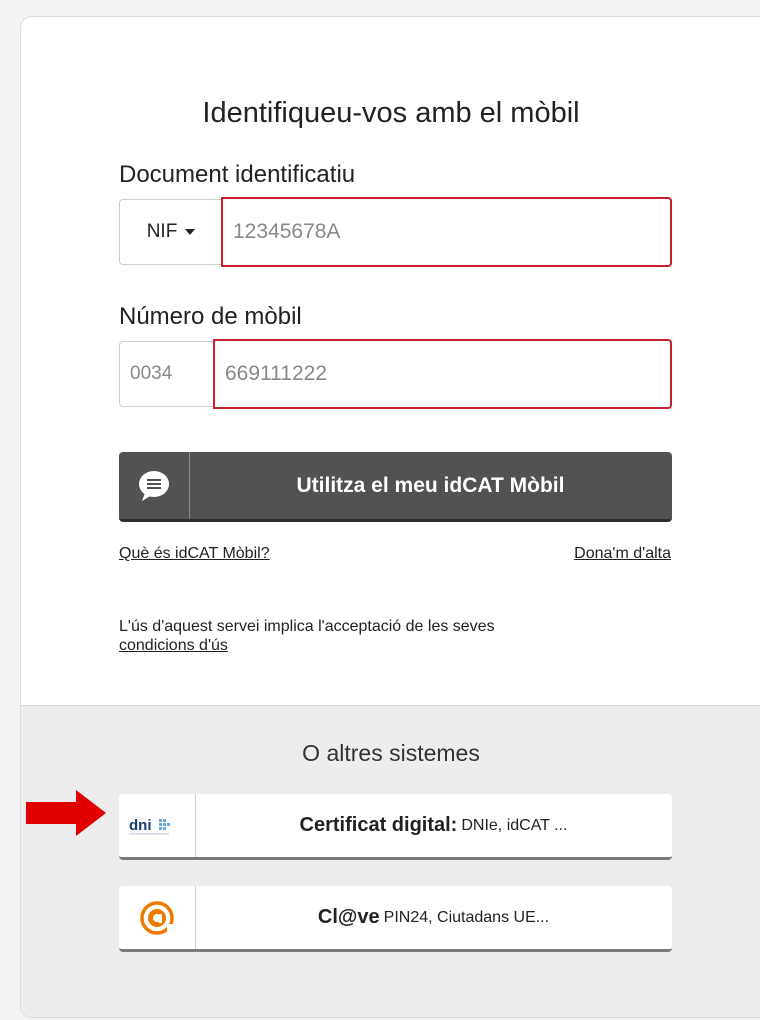 This screenshot has width=760, height=1020. Describe the element at coordinates (194, 554) in the screenshot. I see `what-is-idcat-link: Què és idCAT Mòbil?` at that location.